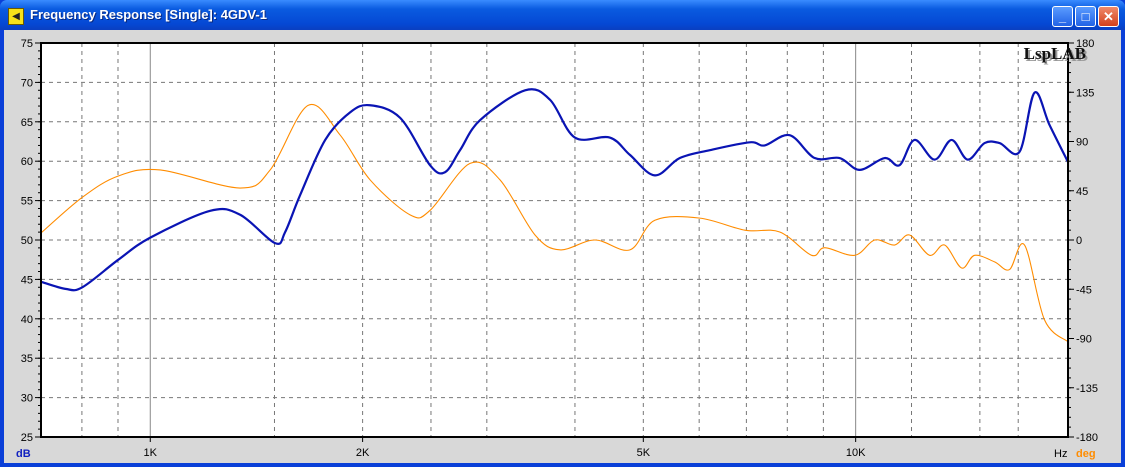 Image resolution: width=1125 pixels, height=467 pixels. What do you see at coordinates (27, 320) in the screenshot?
I see `y-left-tick-label: 40` at bounding box center [27, 320].